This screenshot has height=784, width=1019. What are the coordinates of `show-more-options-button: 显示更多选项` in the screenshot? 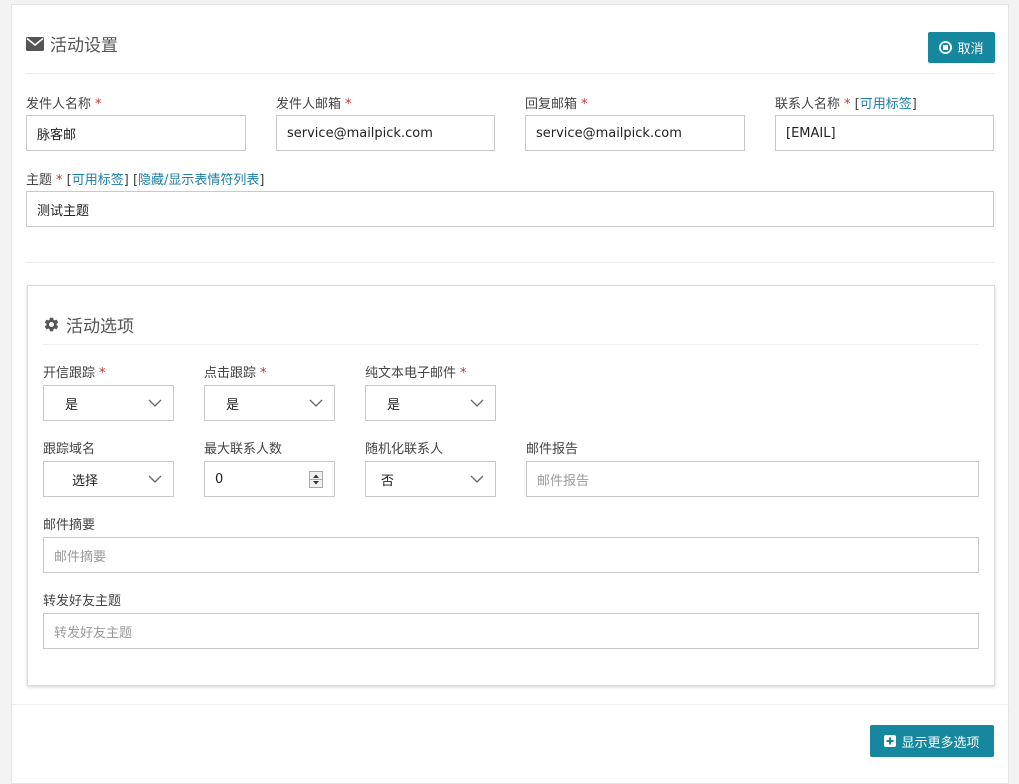 It's located at (932, 741).